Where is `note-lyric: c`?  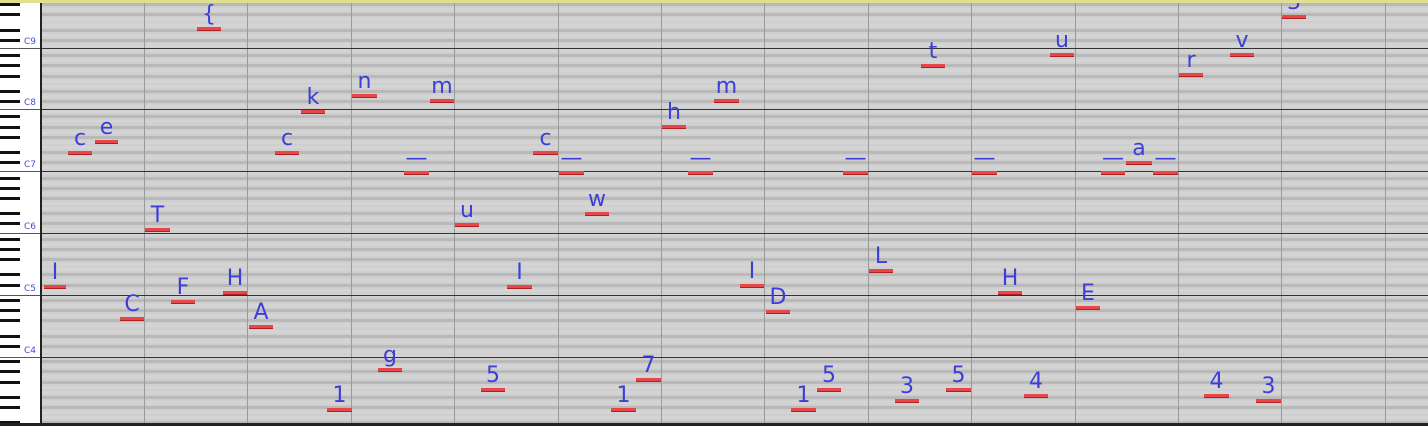 note-lyric: c is located at coordinates (80, 138).